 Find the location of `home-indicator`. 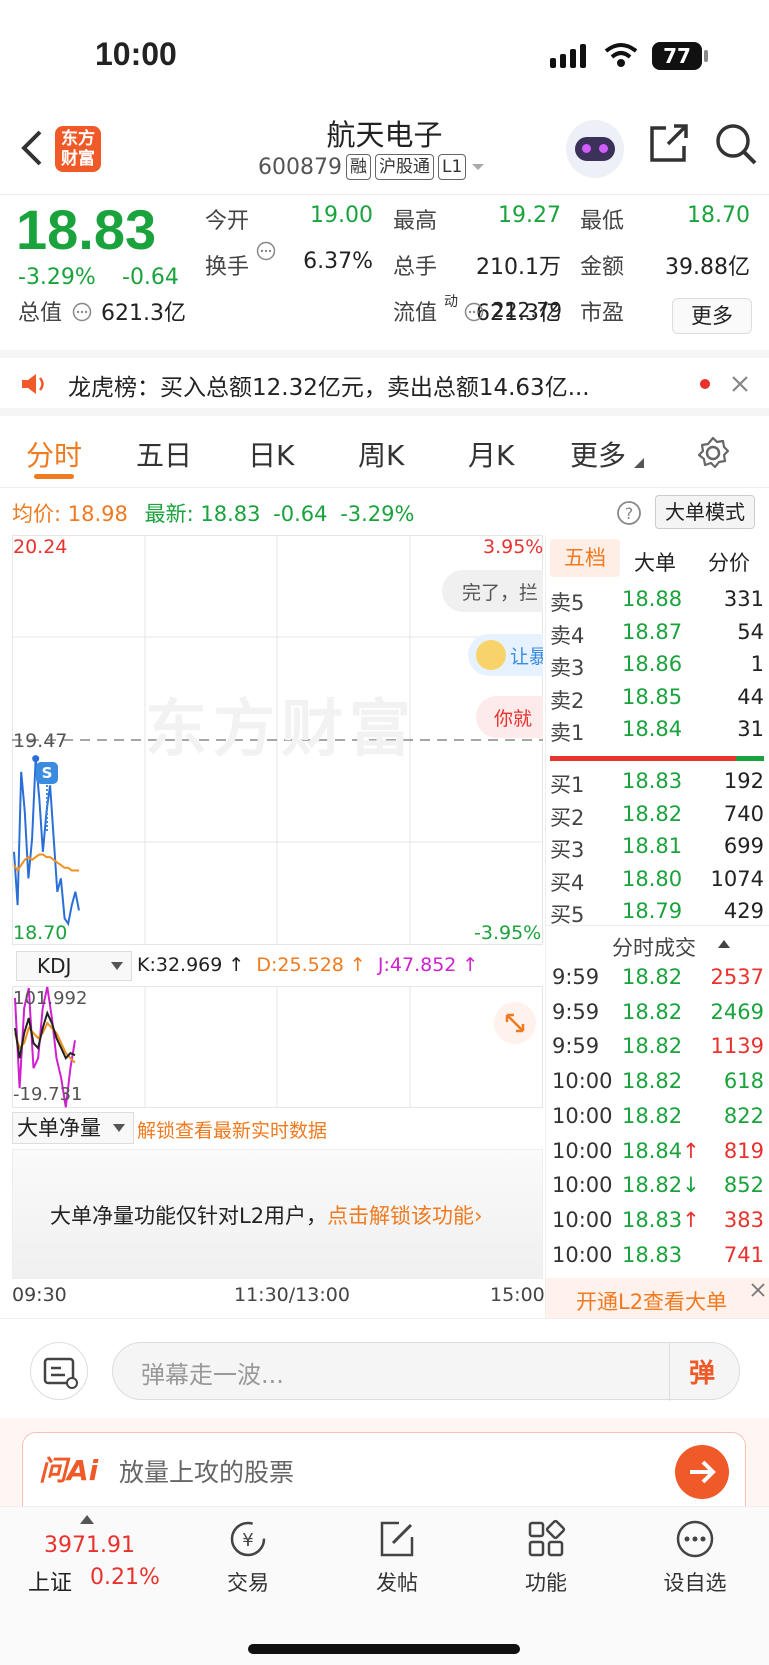

home-indicator is located at coordinates (384, 1649).